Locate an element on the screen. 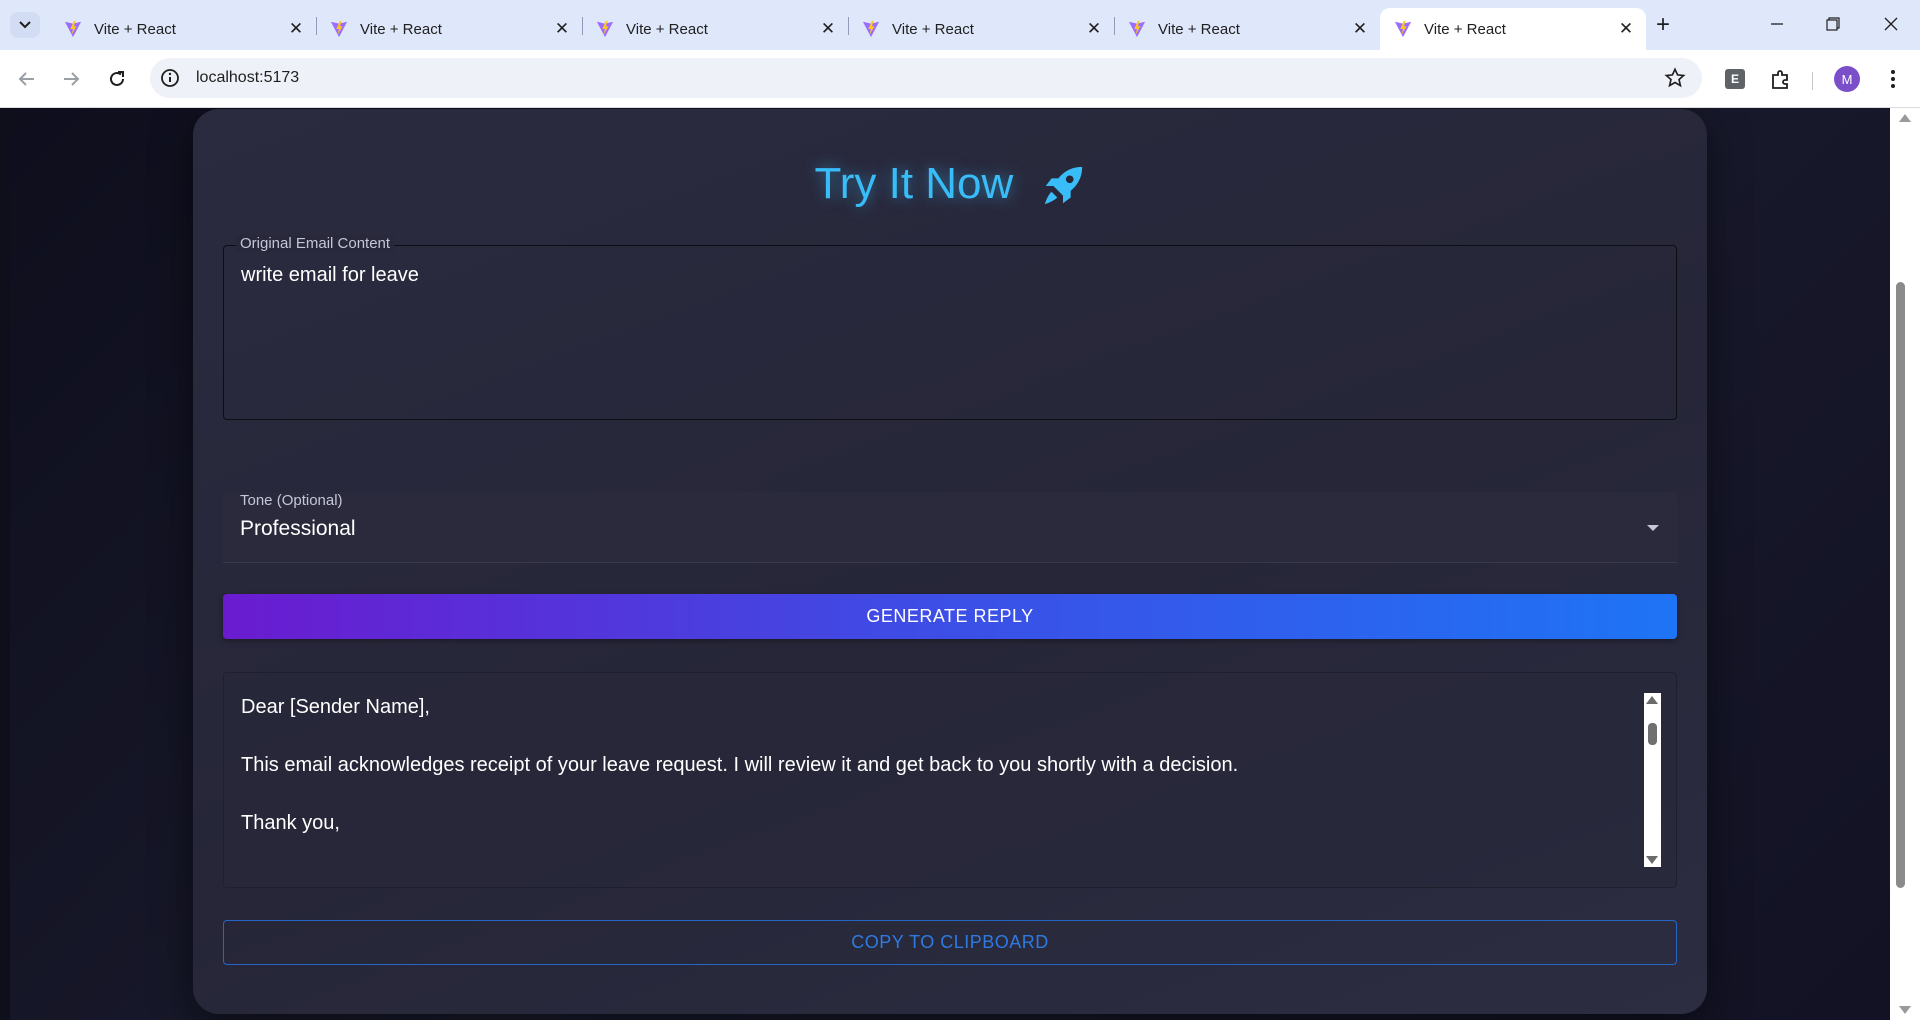 This screenshot has height=1020, width=1920. extension-e-label: E is located at coordinates (1735, 79).